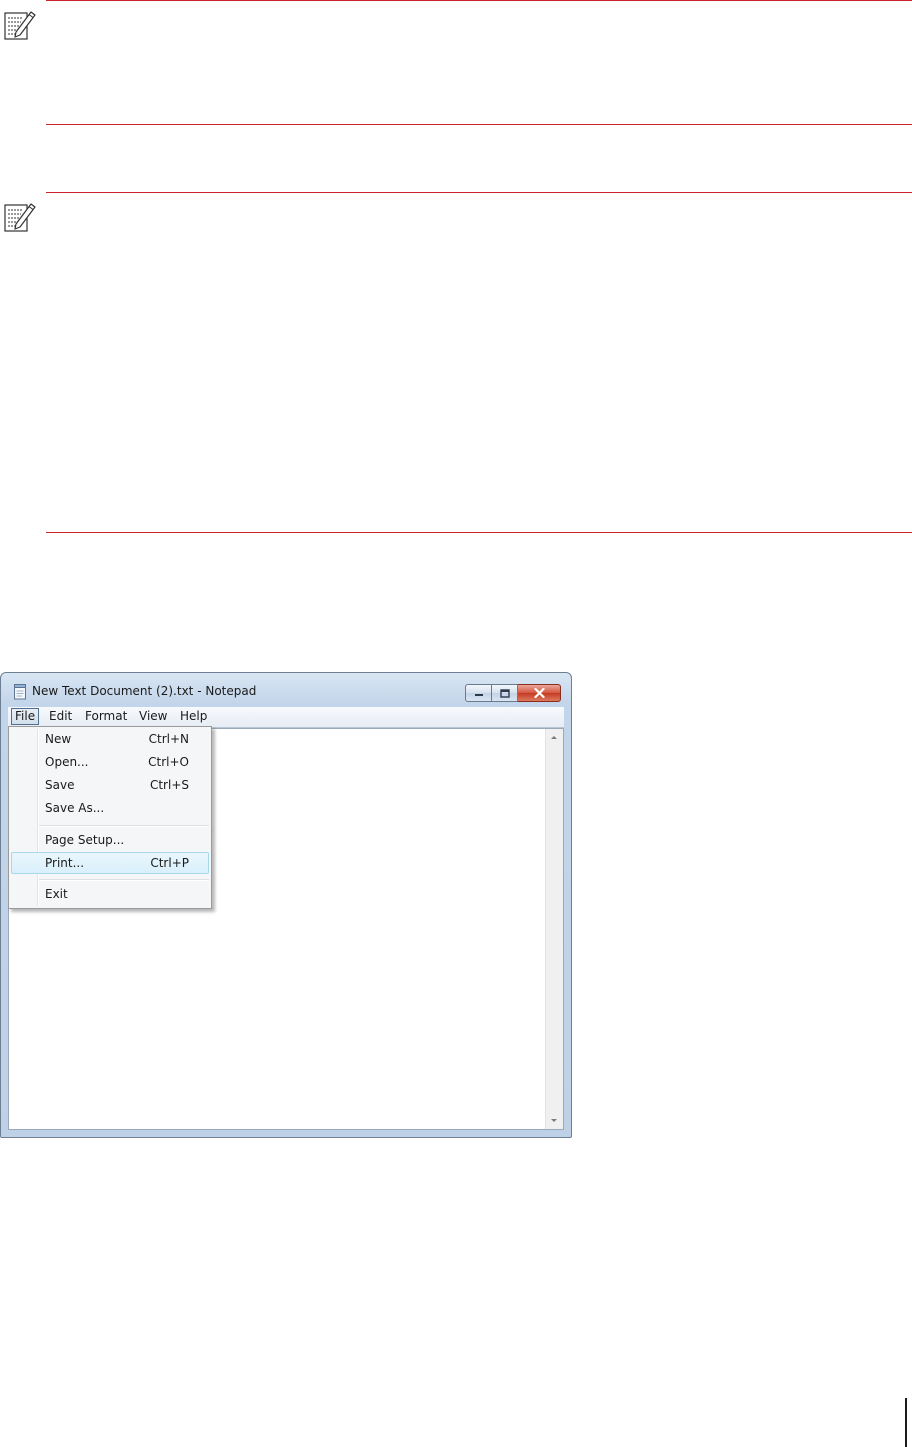 Image resolution: width=912 pixels, height=1447 pixels. What do you see at coordinates (60, 716) in the screenshot?
I see `menu-edit: Edit` at bounding box center [60, 716].